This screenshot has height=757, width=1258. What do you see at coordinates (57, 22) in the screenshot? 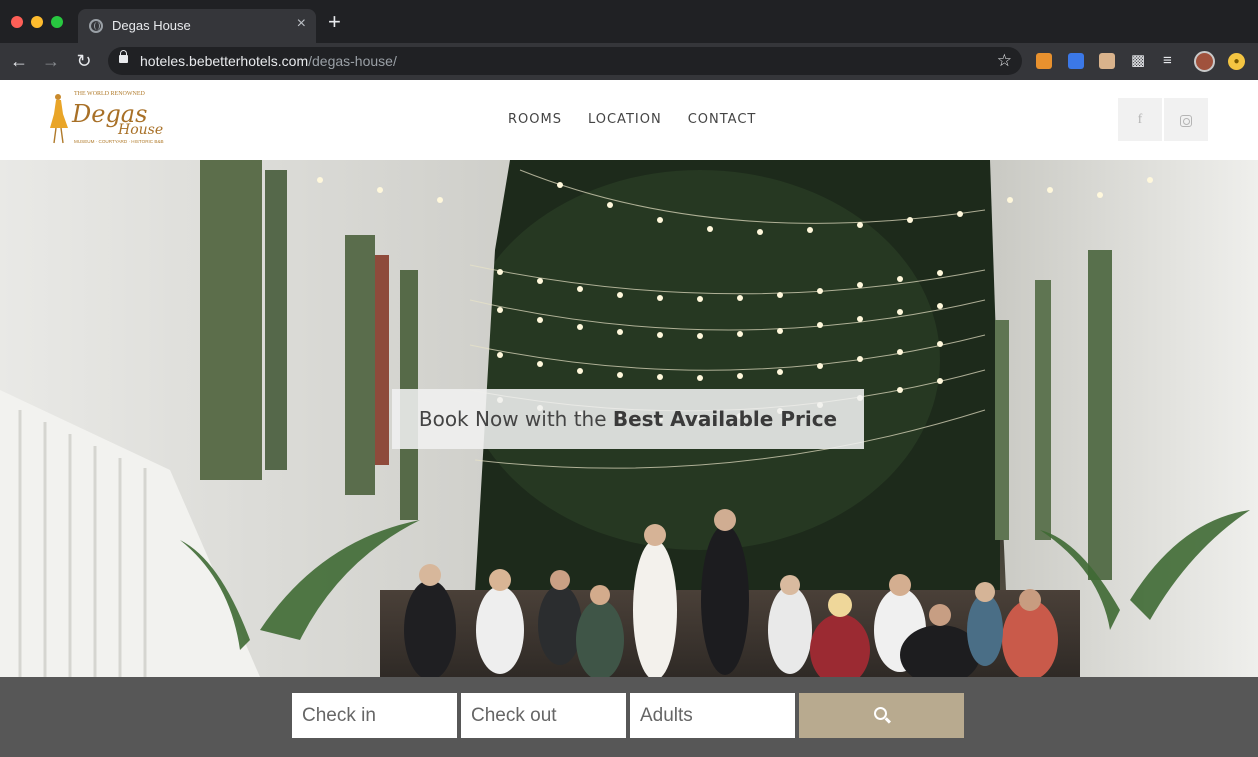
I see `zoom-window-button` at bounding box center [57, 22].